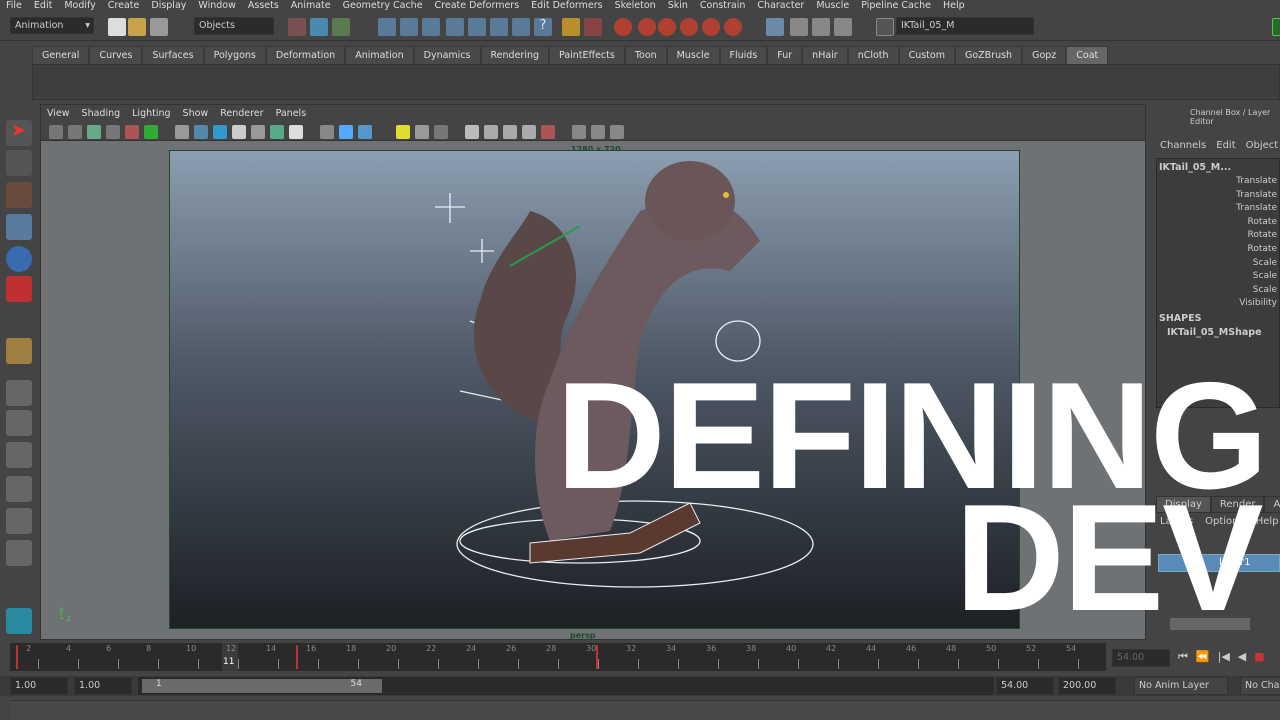 The image size is (1280, 720). Describe the element at coordinates (116, 55) in the screenshot. I see `tab-curves: Curves` at that location.